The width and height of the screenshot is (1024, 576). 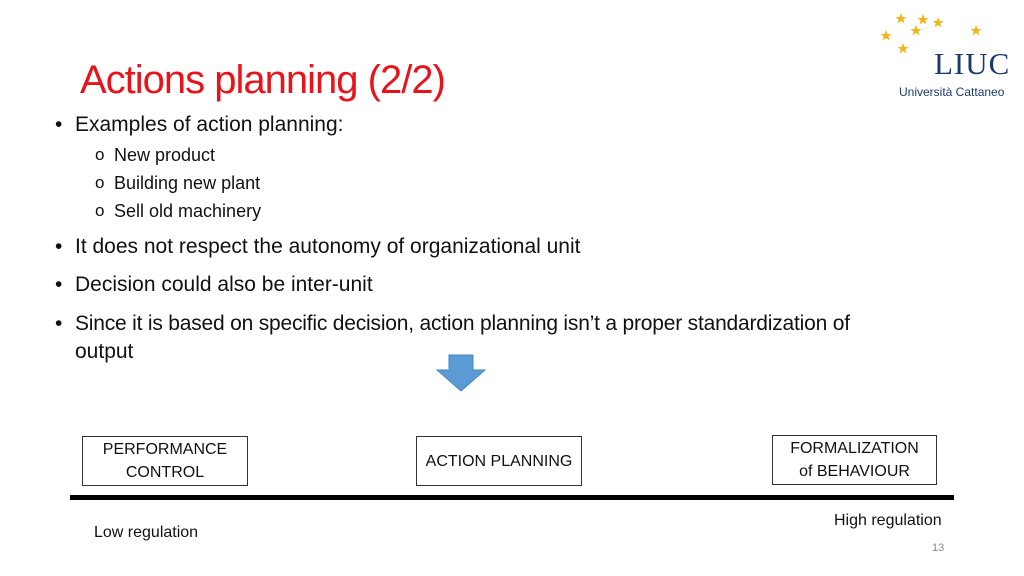 I want to click on box-line: CONTROL, so click(x=165, y=472).